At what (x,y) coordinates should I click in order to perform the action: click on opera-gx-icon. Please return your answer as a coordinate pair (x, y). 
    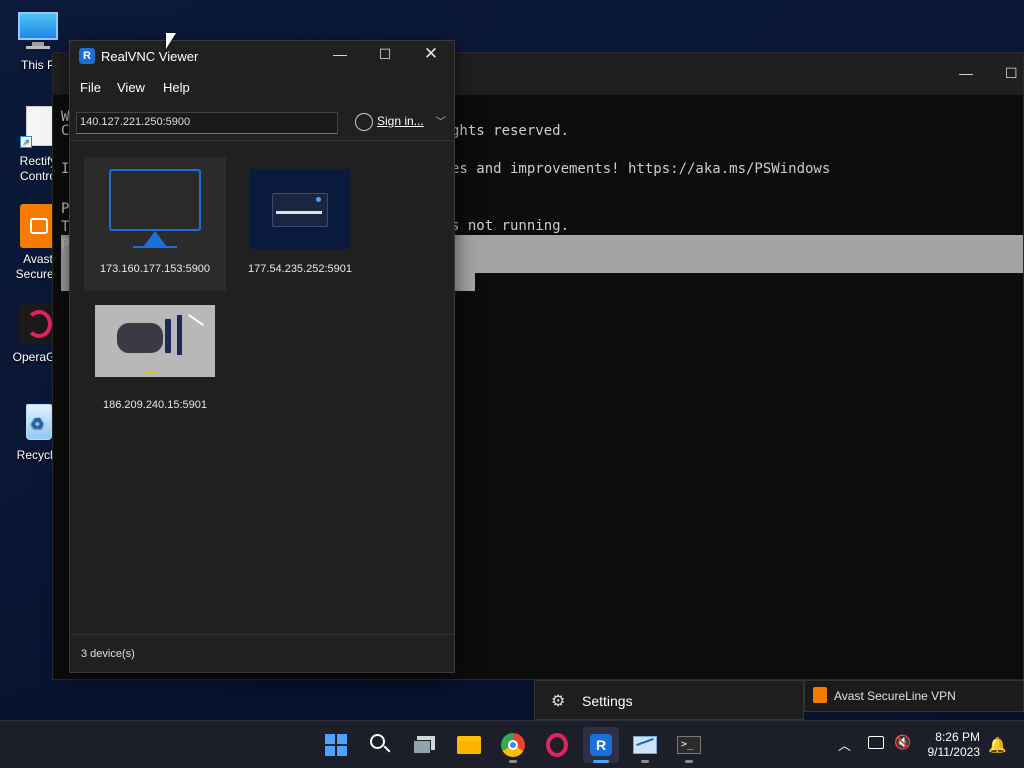
    Looking at the image, I should click on (557, 745).